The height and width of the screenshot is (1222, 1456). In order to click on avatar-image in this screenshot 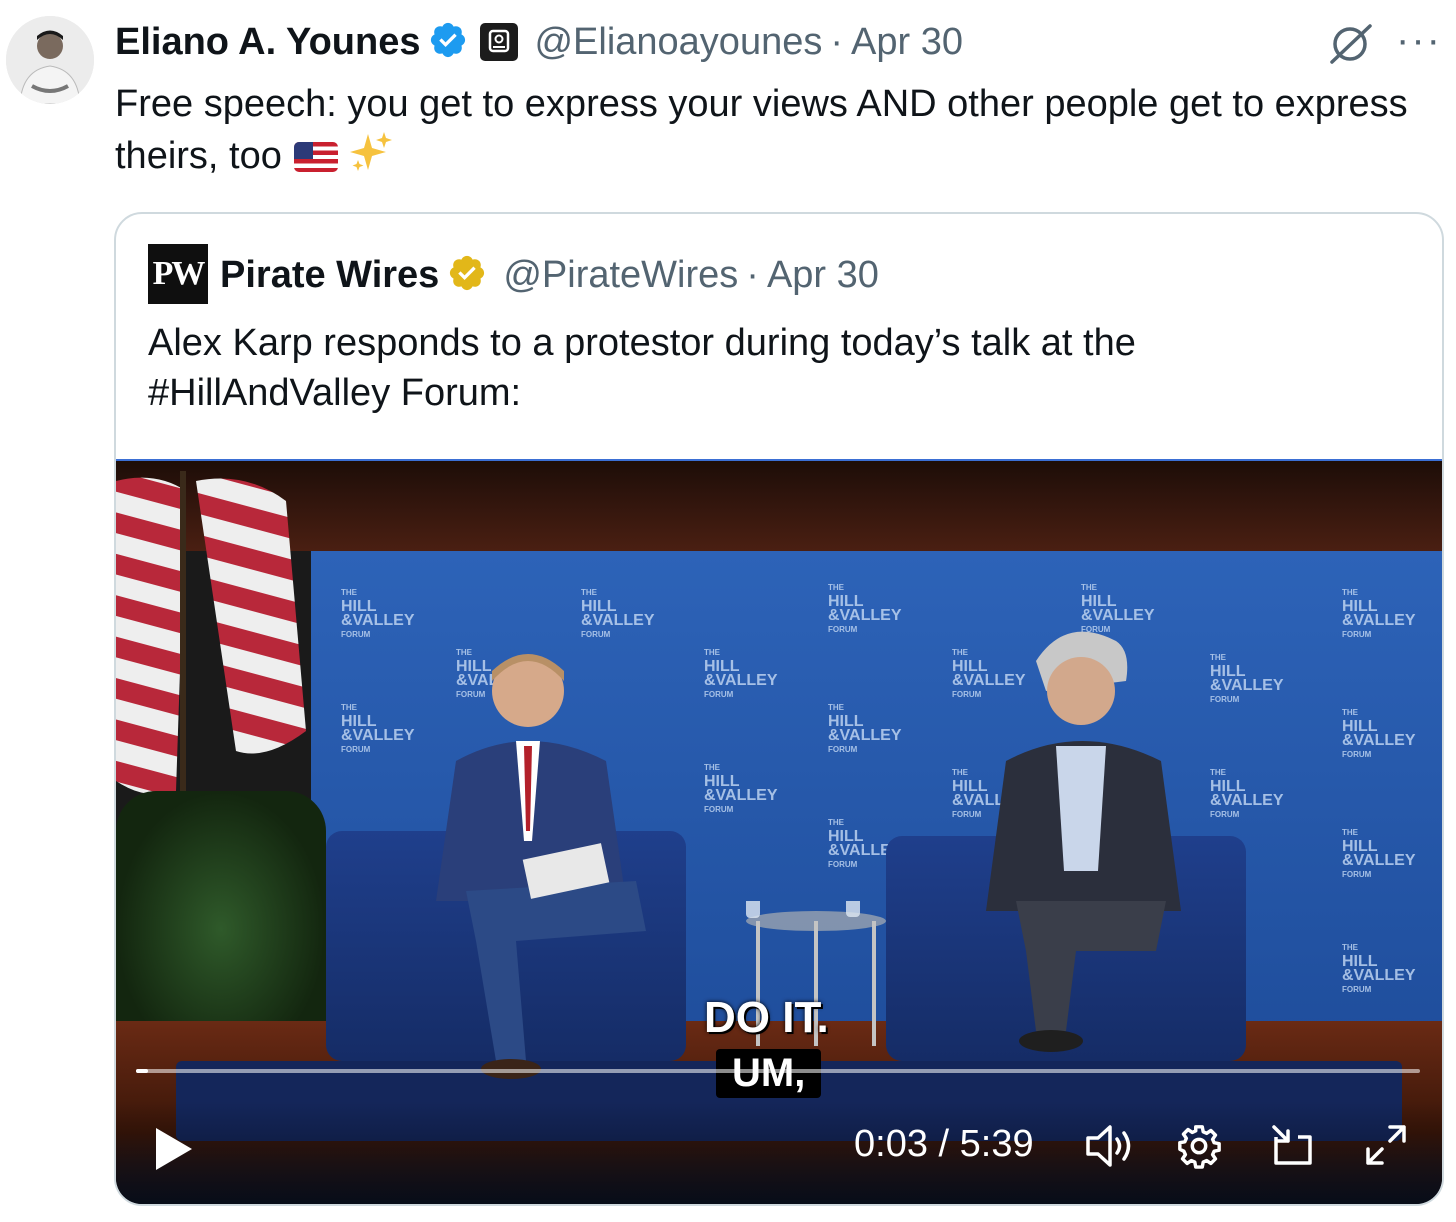, I will do `click(50, 60)`.